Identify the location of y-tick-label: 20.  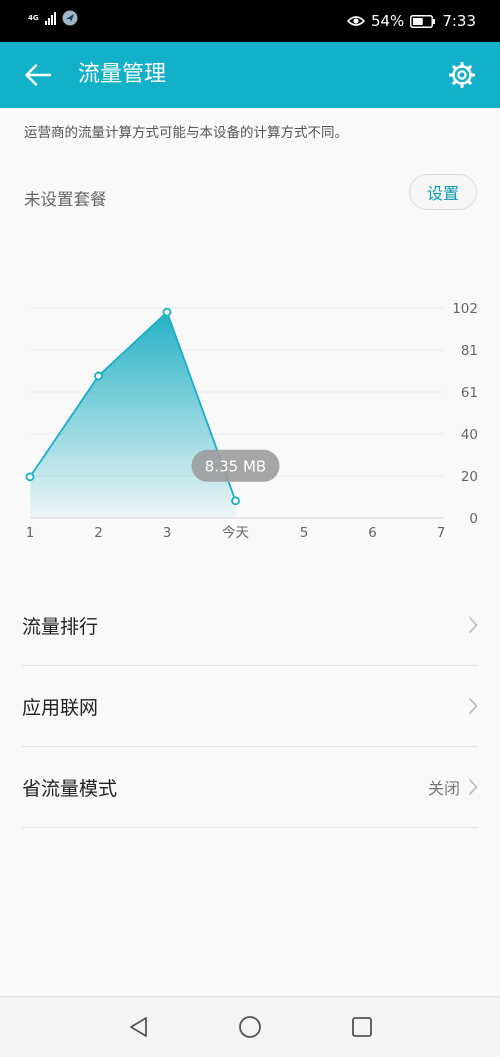
(469, 477).